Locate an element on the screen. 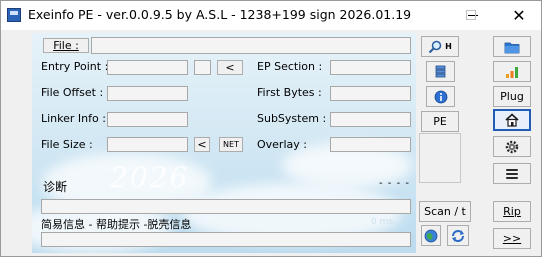 This screenshot has height=257, width=542. menu-icon is located at coordinates (512, 173).